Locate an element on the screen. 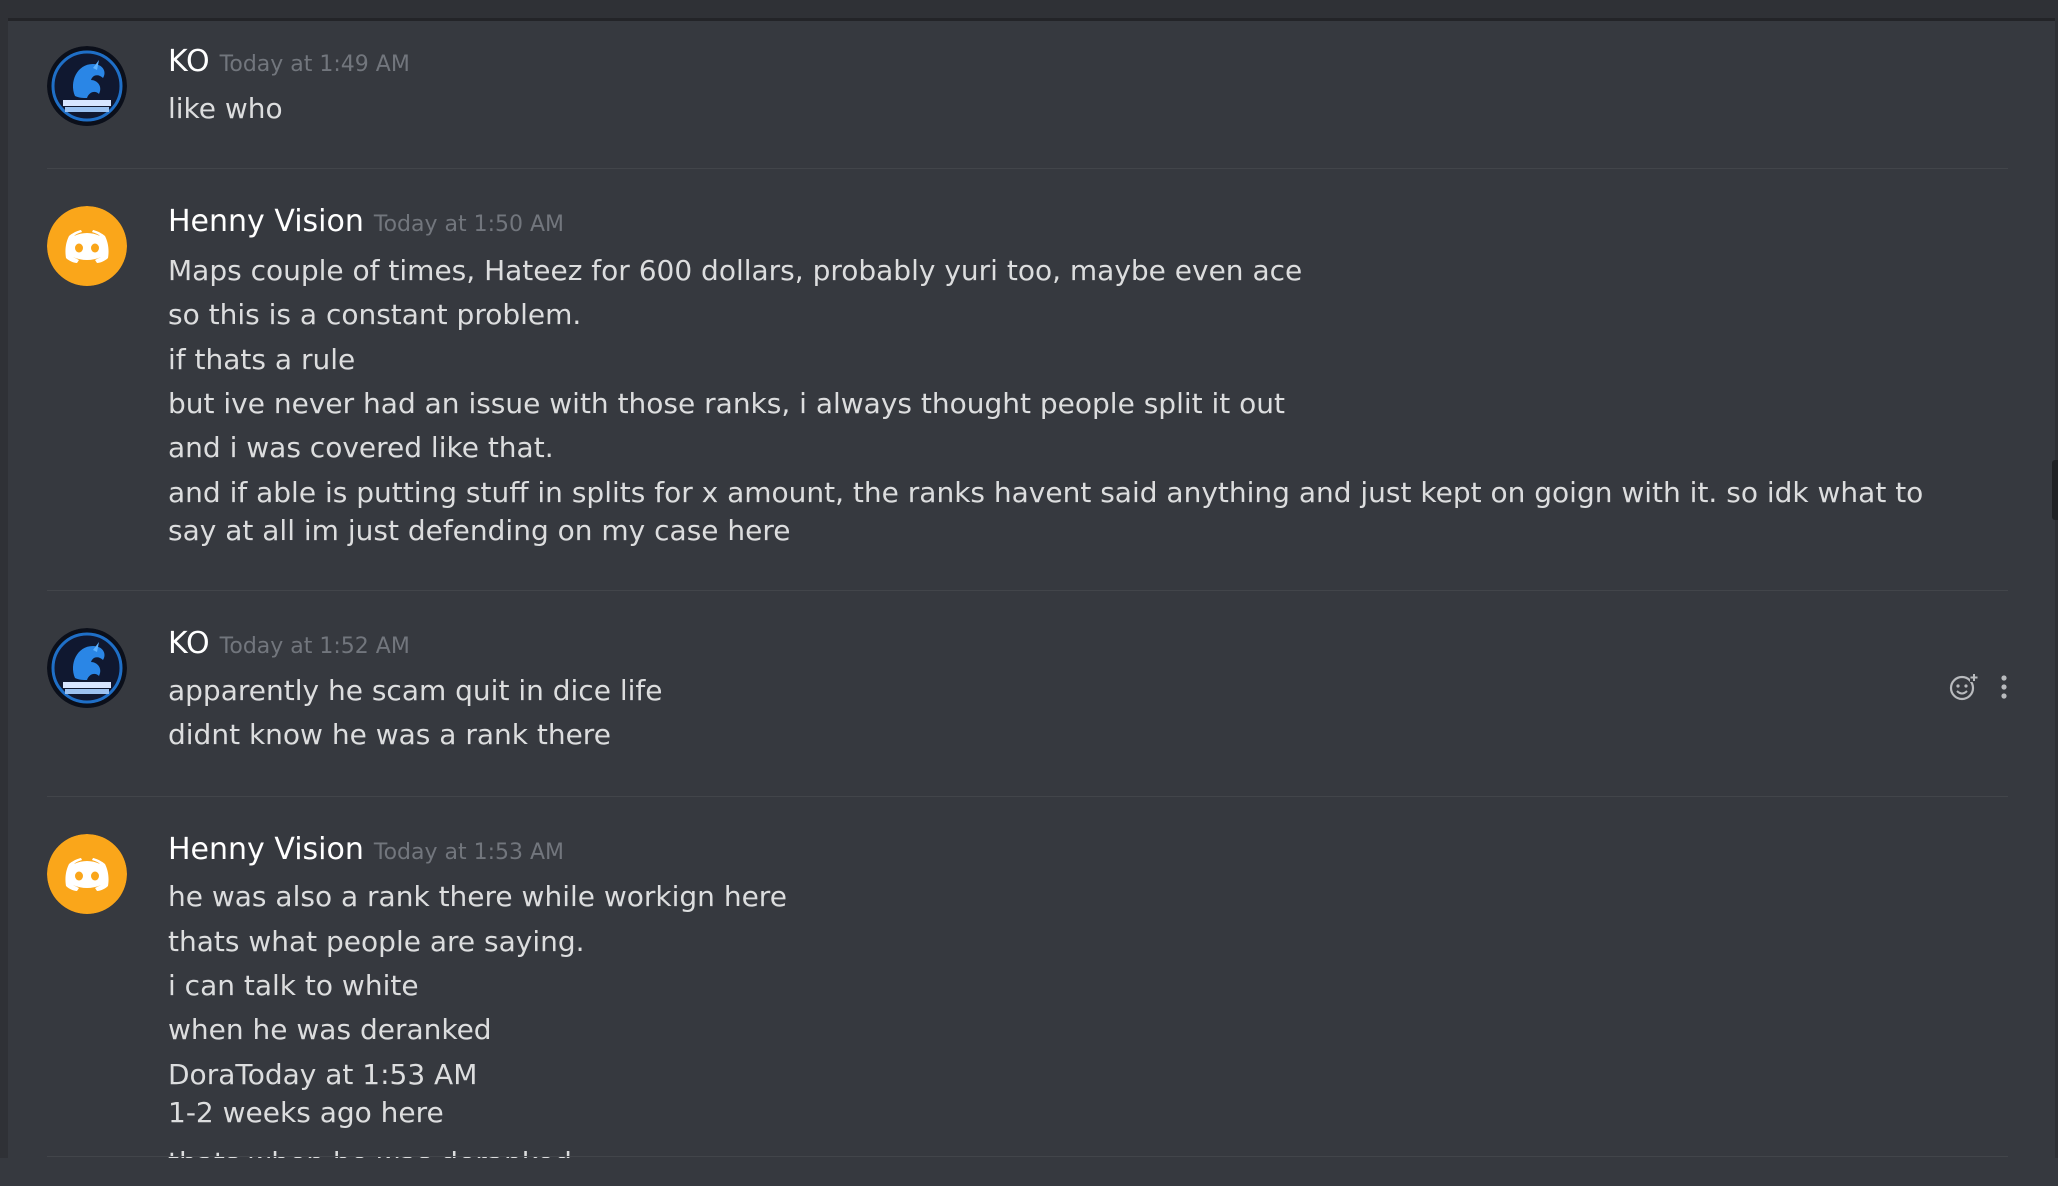  add-reaction-icon is located at coordinates (1963, 689).